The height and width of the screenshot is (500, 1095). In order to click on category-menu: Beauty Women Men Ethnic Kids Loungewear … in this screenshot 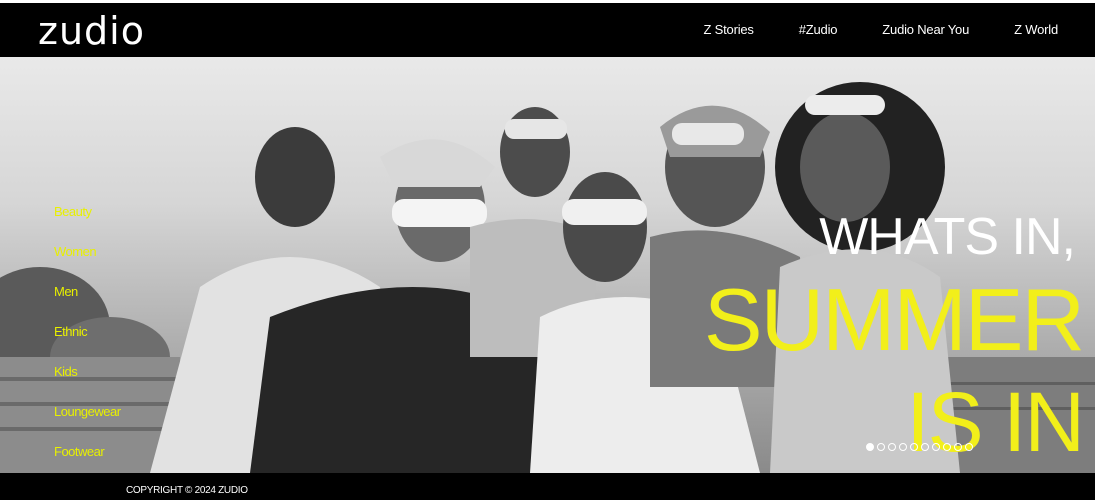, I will do `click(87, 337)`.